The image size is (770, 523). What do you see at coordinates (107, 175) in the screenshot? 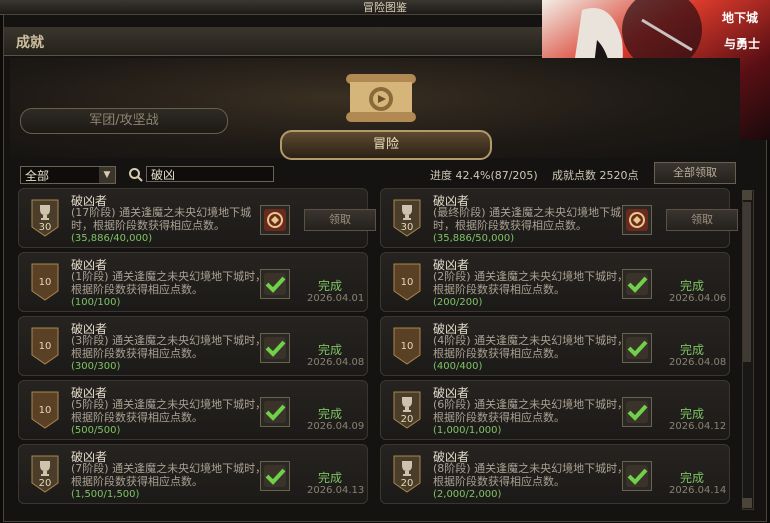
I see `chevron-down-icon: ▼` at bounding box center [107, 175].